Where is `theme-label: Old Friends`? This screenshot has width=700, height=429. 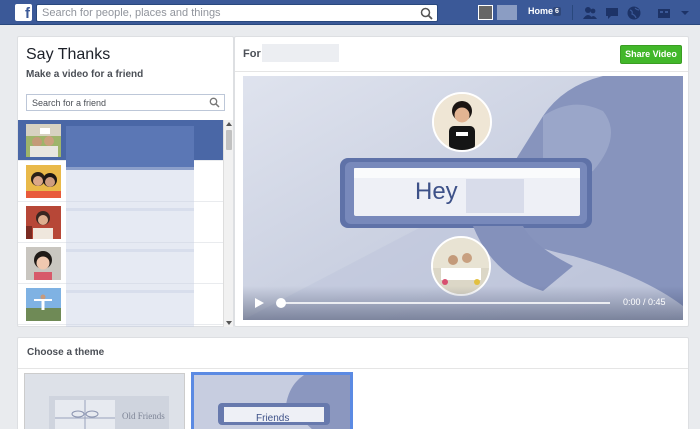 theme-label: Old Friends is located at coordinates (143, 416).